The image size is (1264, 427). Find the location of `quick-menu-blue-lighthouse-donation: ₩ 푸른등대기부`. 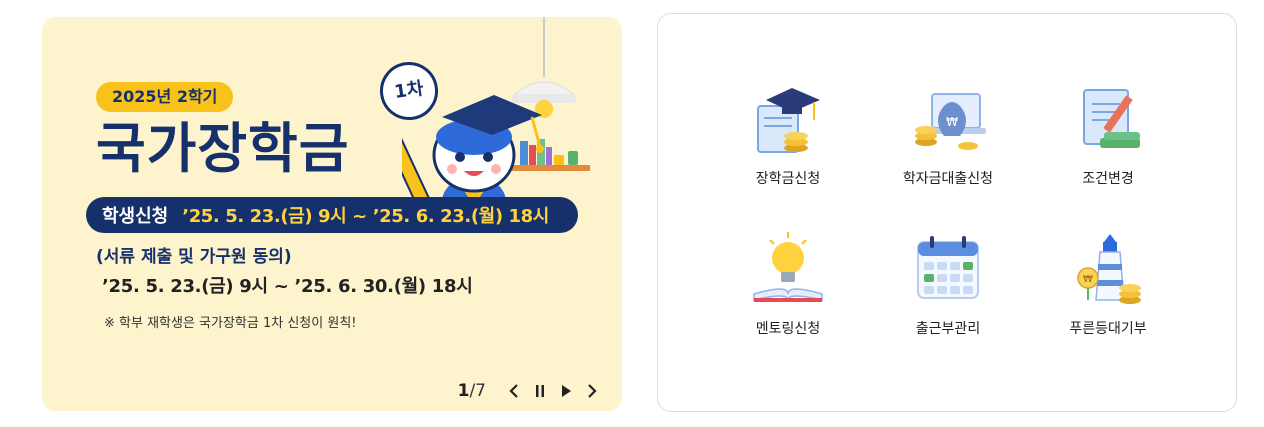

quick-menu-blue-lighthouse-donation: ₩ 푸른등대기부 is located at coordinates (1108, 301).